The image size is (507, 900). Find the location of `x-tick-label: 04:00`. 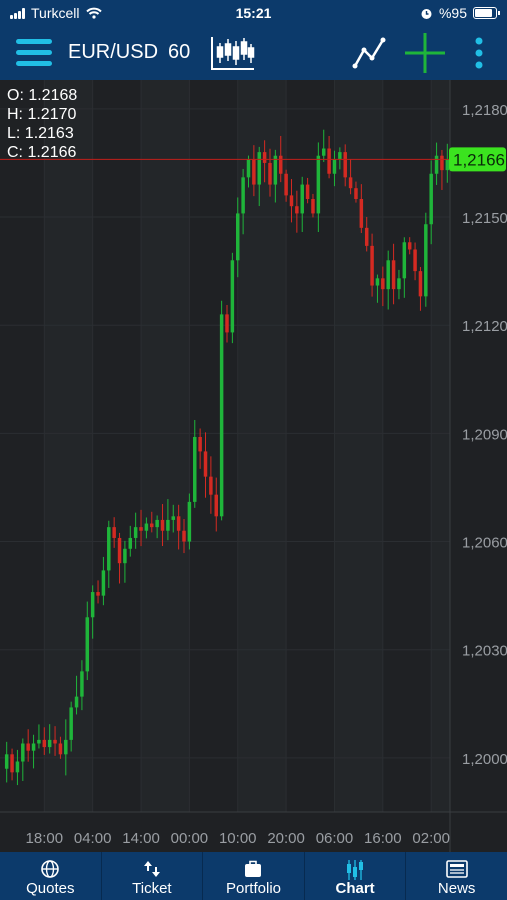

x-tick-label: 04:00 is located at coordinates (93, 838).